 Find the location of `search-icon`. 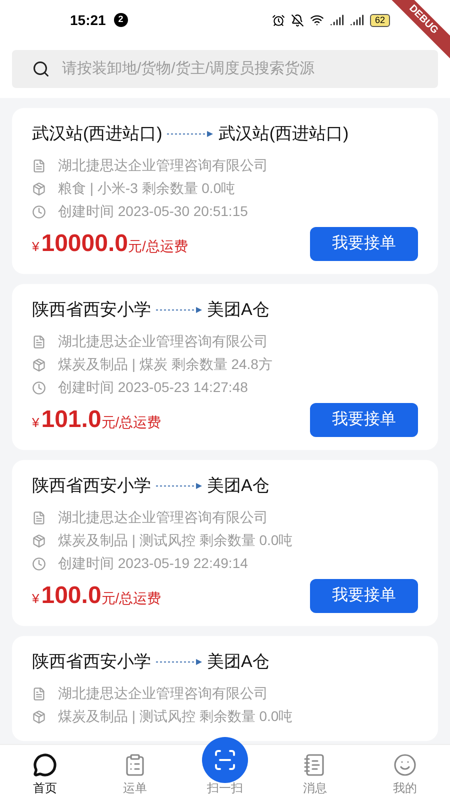

search-icon is located at coordinates (41, 69).